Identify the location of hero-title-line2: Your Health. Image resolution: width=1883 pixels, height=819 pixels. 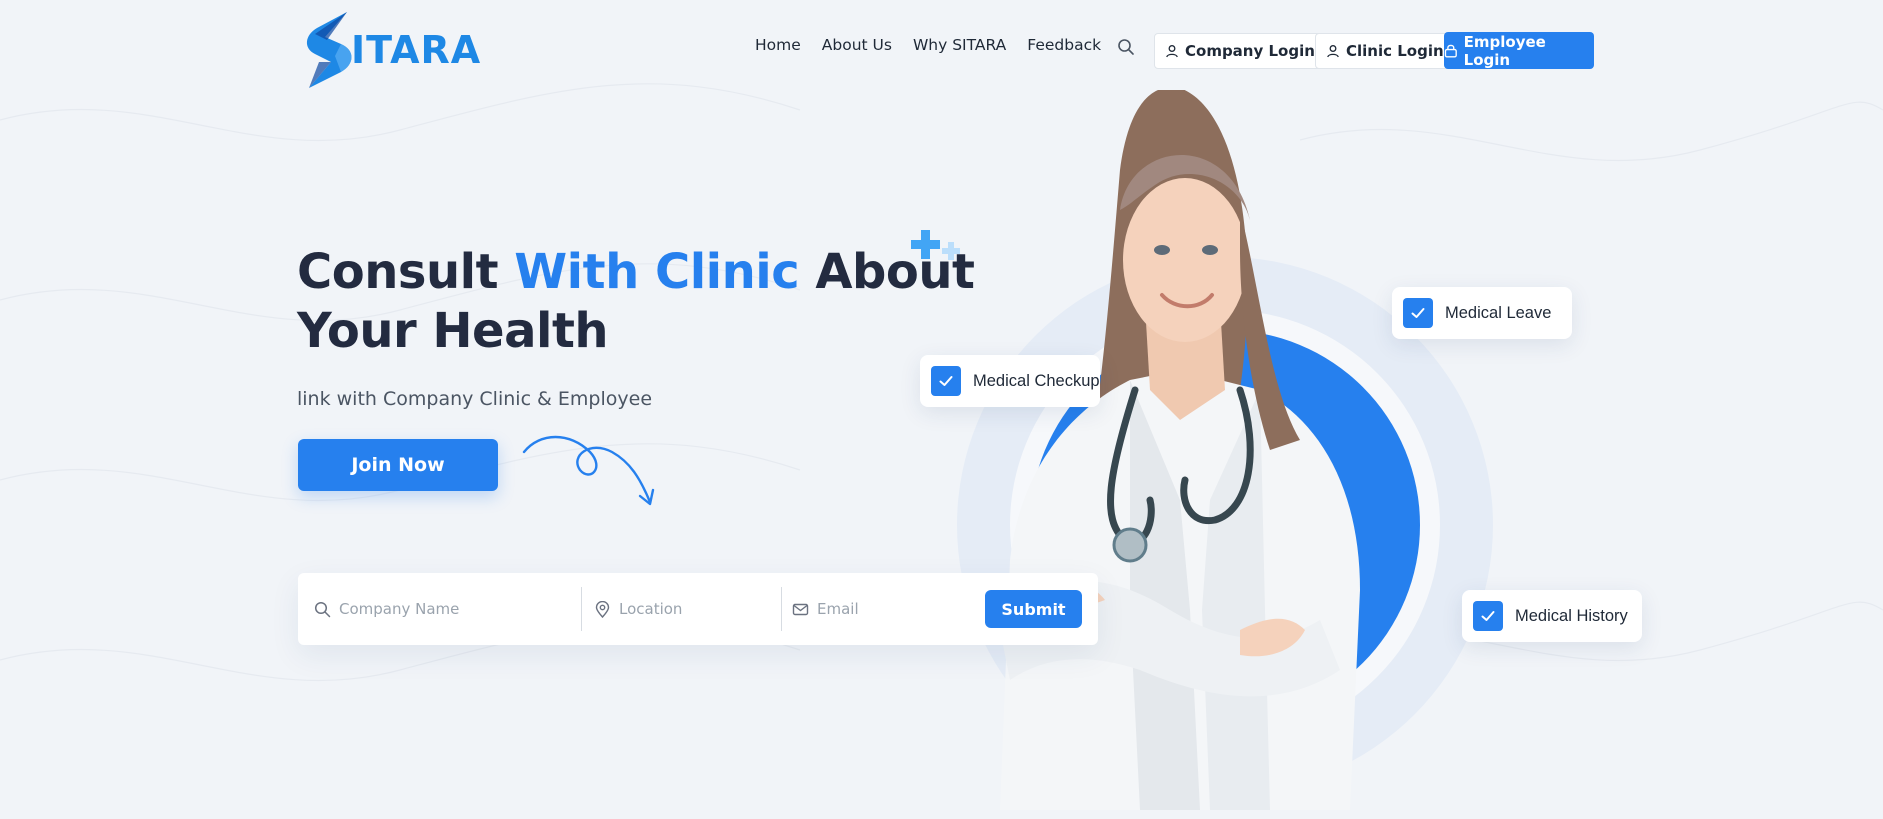
(453, 331).